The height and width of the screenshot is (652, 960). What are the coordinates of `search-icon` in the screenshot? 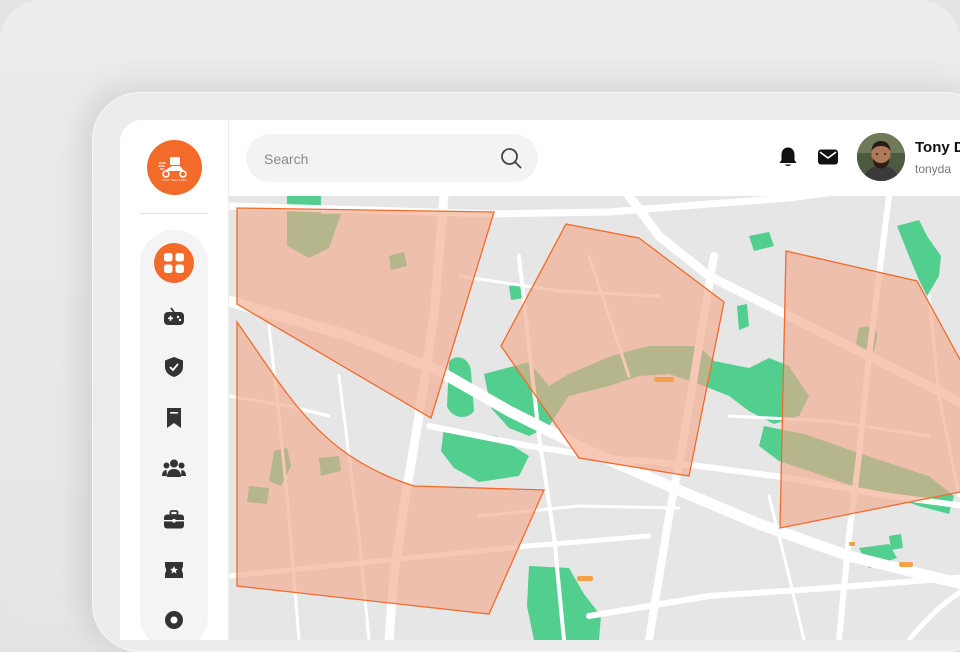 It's located at (511, 158).